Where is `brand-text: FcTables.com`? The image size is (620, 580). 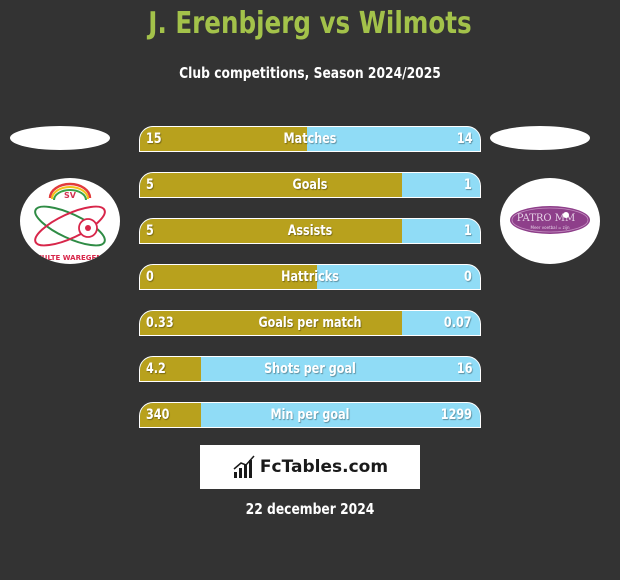 brand-text: FcTables.com is located at coordinates (324, 467).